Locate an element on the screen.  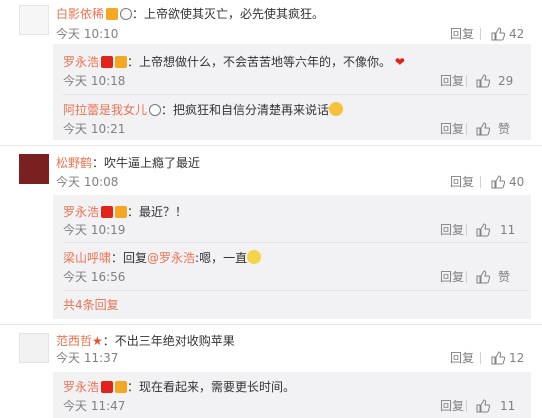
reply-body: ：把疯狂和自信分清楚再来说话 is located at coordinates (245, 110).